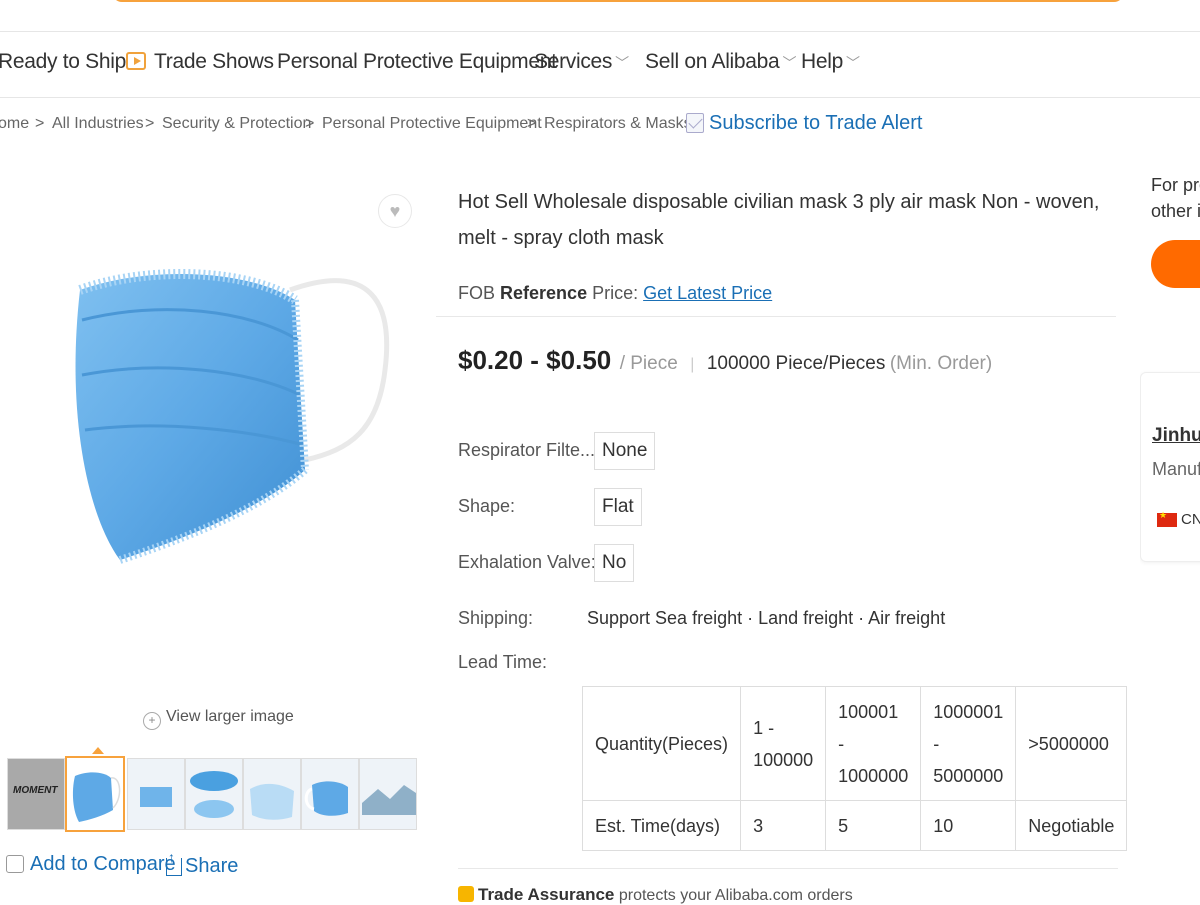  What do you see at coordinates (661, 825) in the screenshot?
I see `table-header-cell: Est. Time(days)` at bounding box center [661, 825].